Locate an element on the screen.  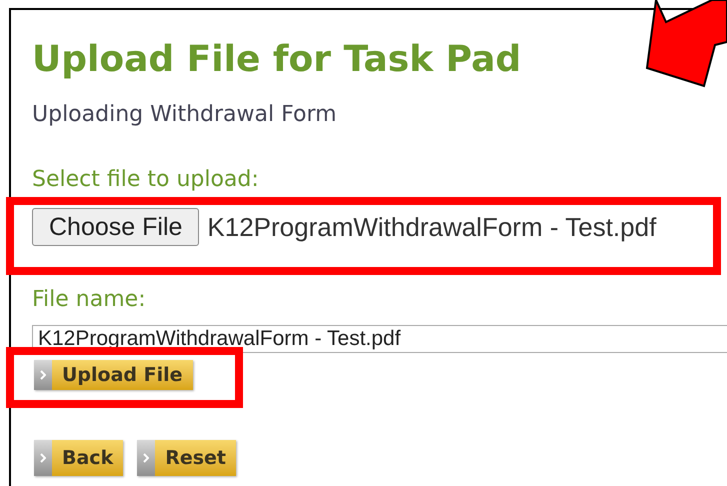
field-label: Select file to upload: is located at coordinates (146, 180).